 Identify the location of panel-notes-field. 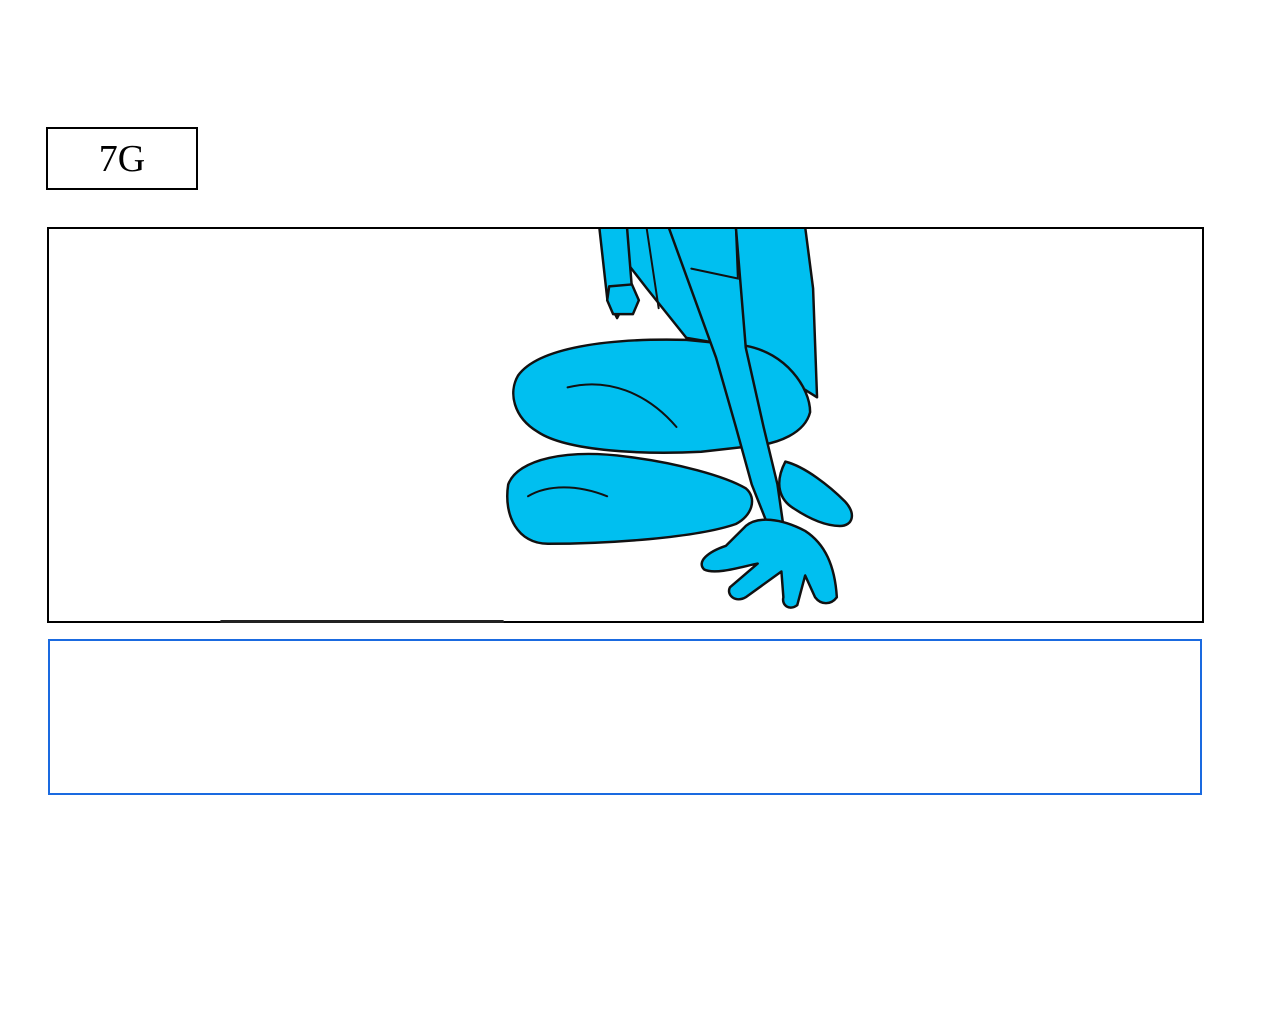
(625, 717).